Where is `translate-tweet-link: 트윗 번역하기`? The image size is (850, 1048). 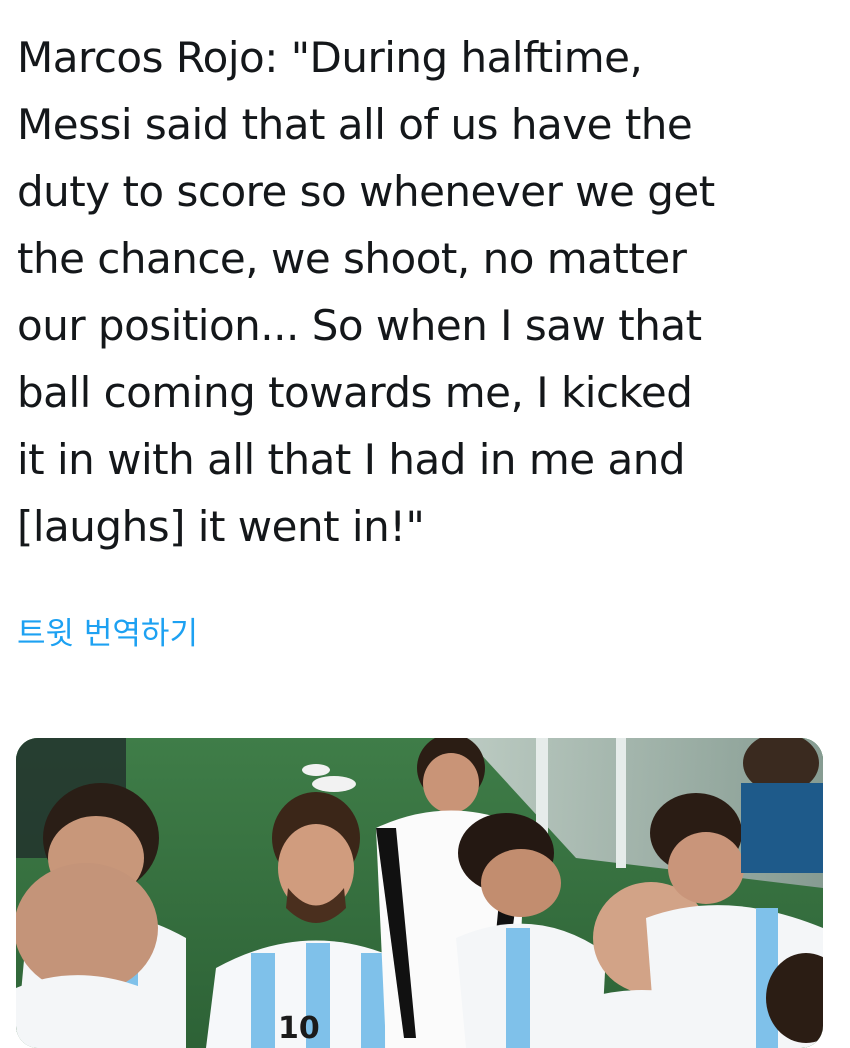 translate-tweet-link: 트윗 번역하기 is located at coordinates (107, 634).